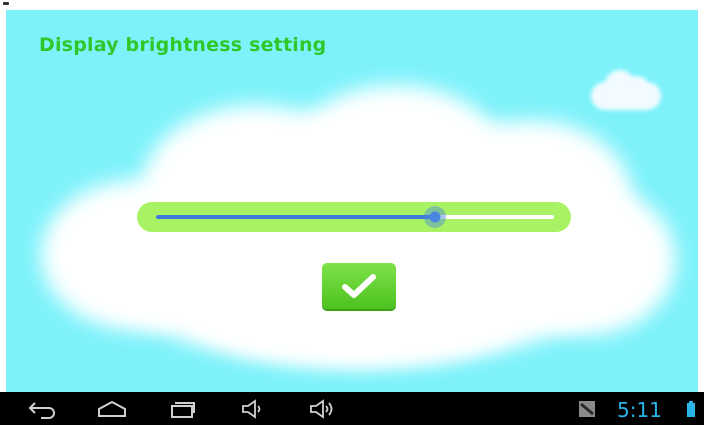  Describe the element at coordinates (587, 409) in the screenshot. I see `screenshot-notification-icon` at that location.